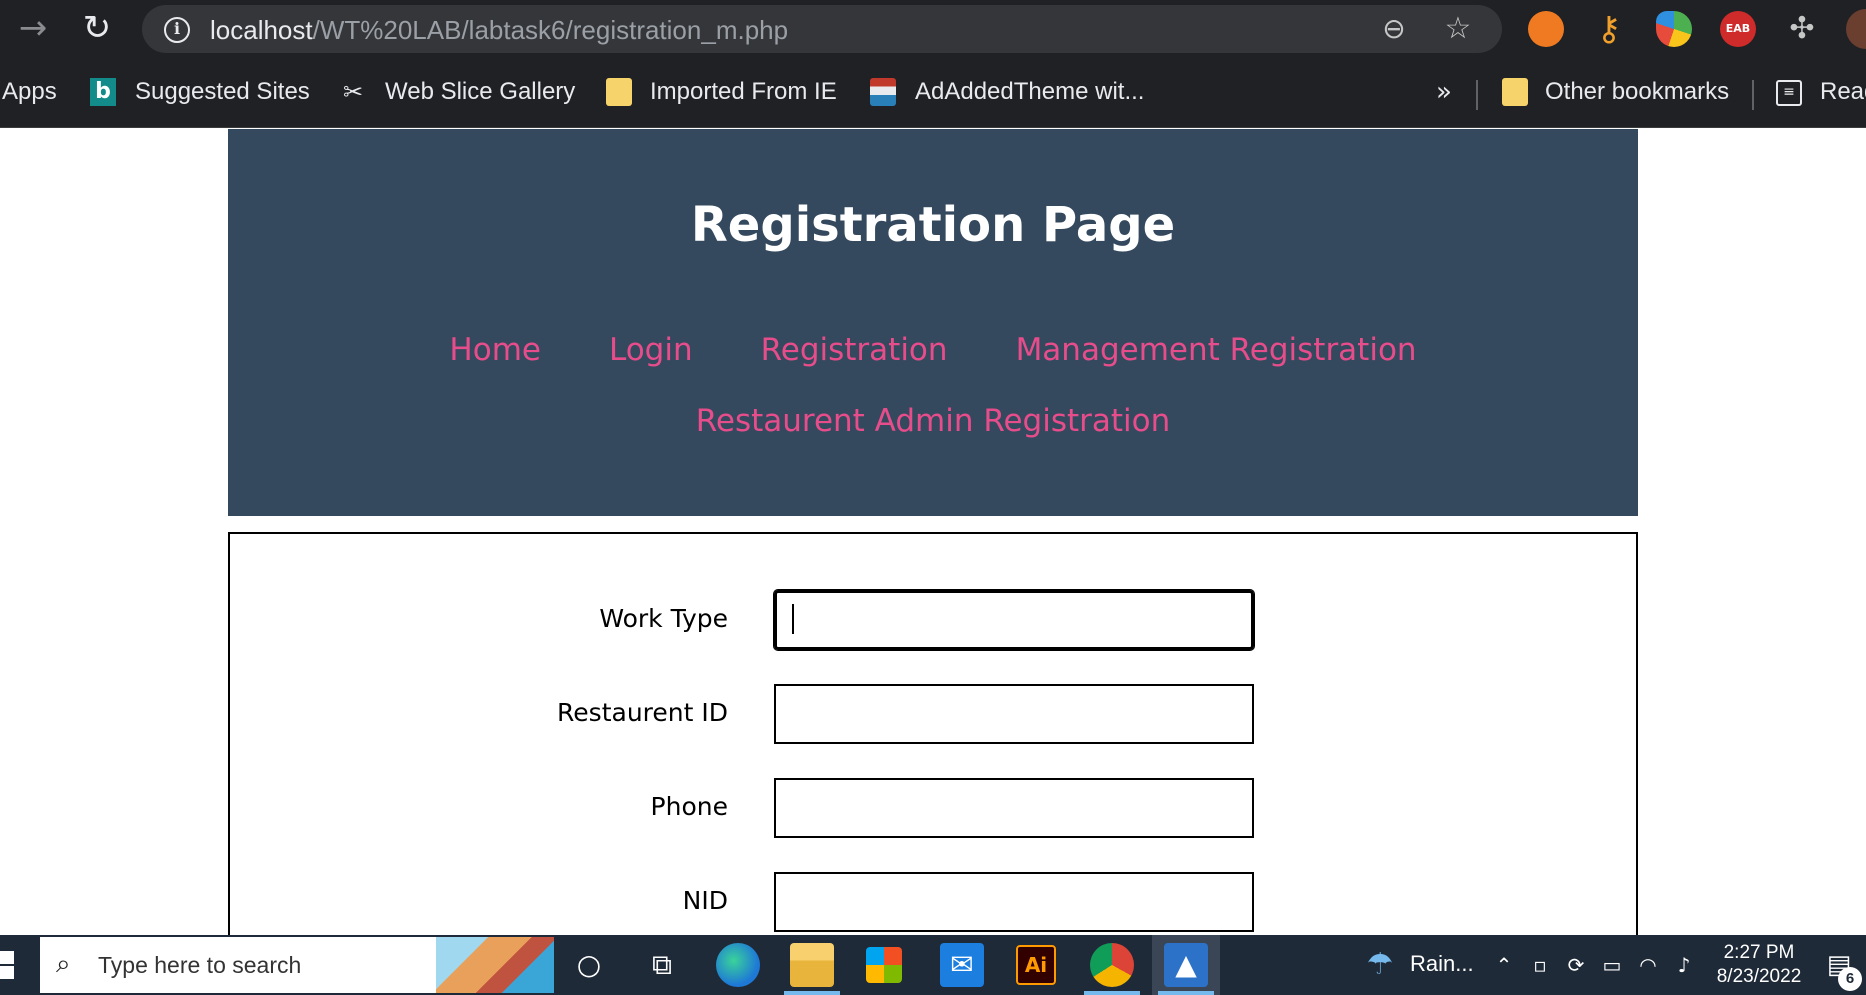  I want to click on nid-label: NID, so click(705, 900).